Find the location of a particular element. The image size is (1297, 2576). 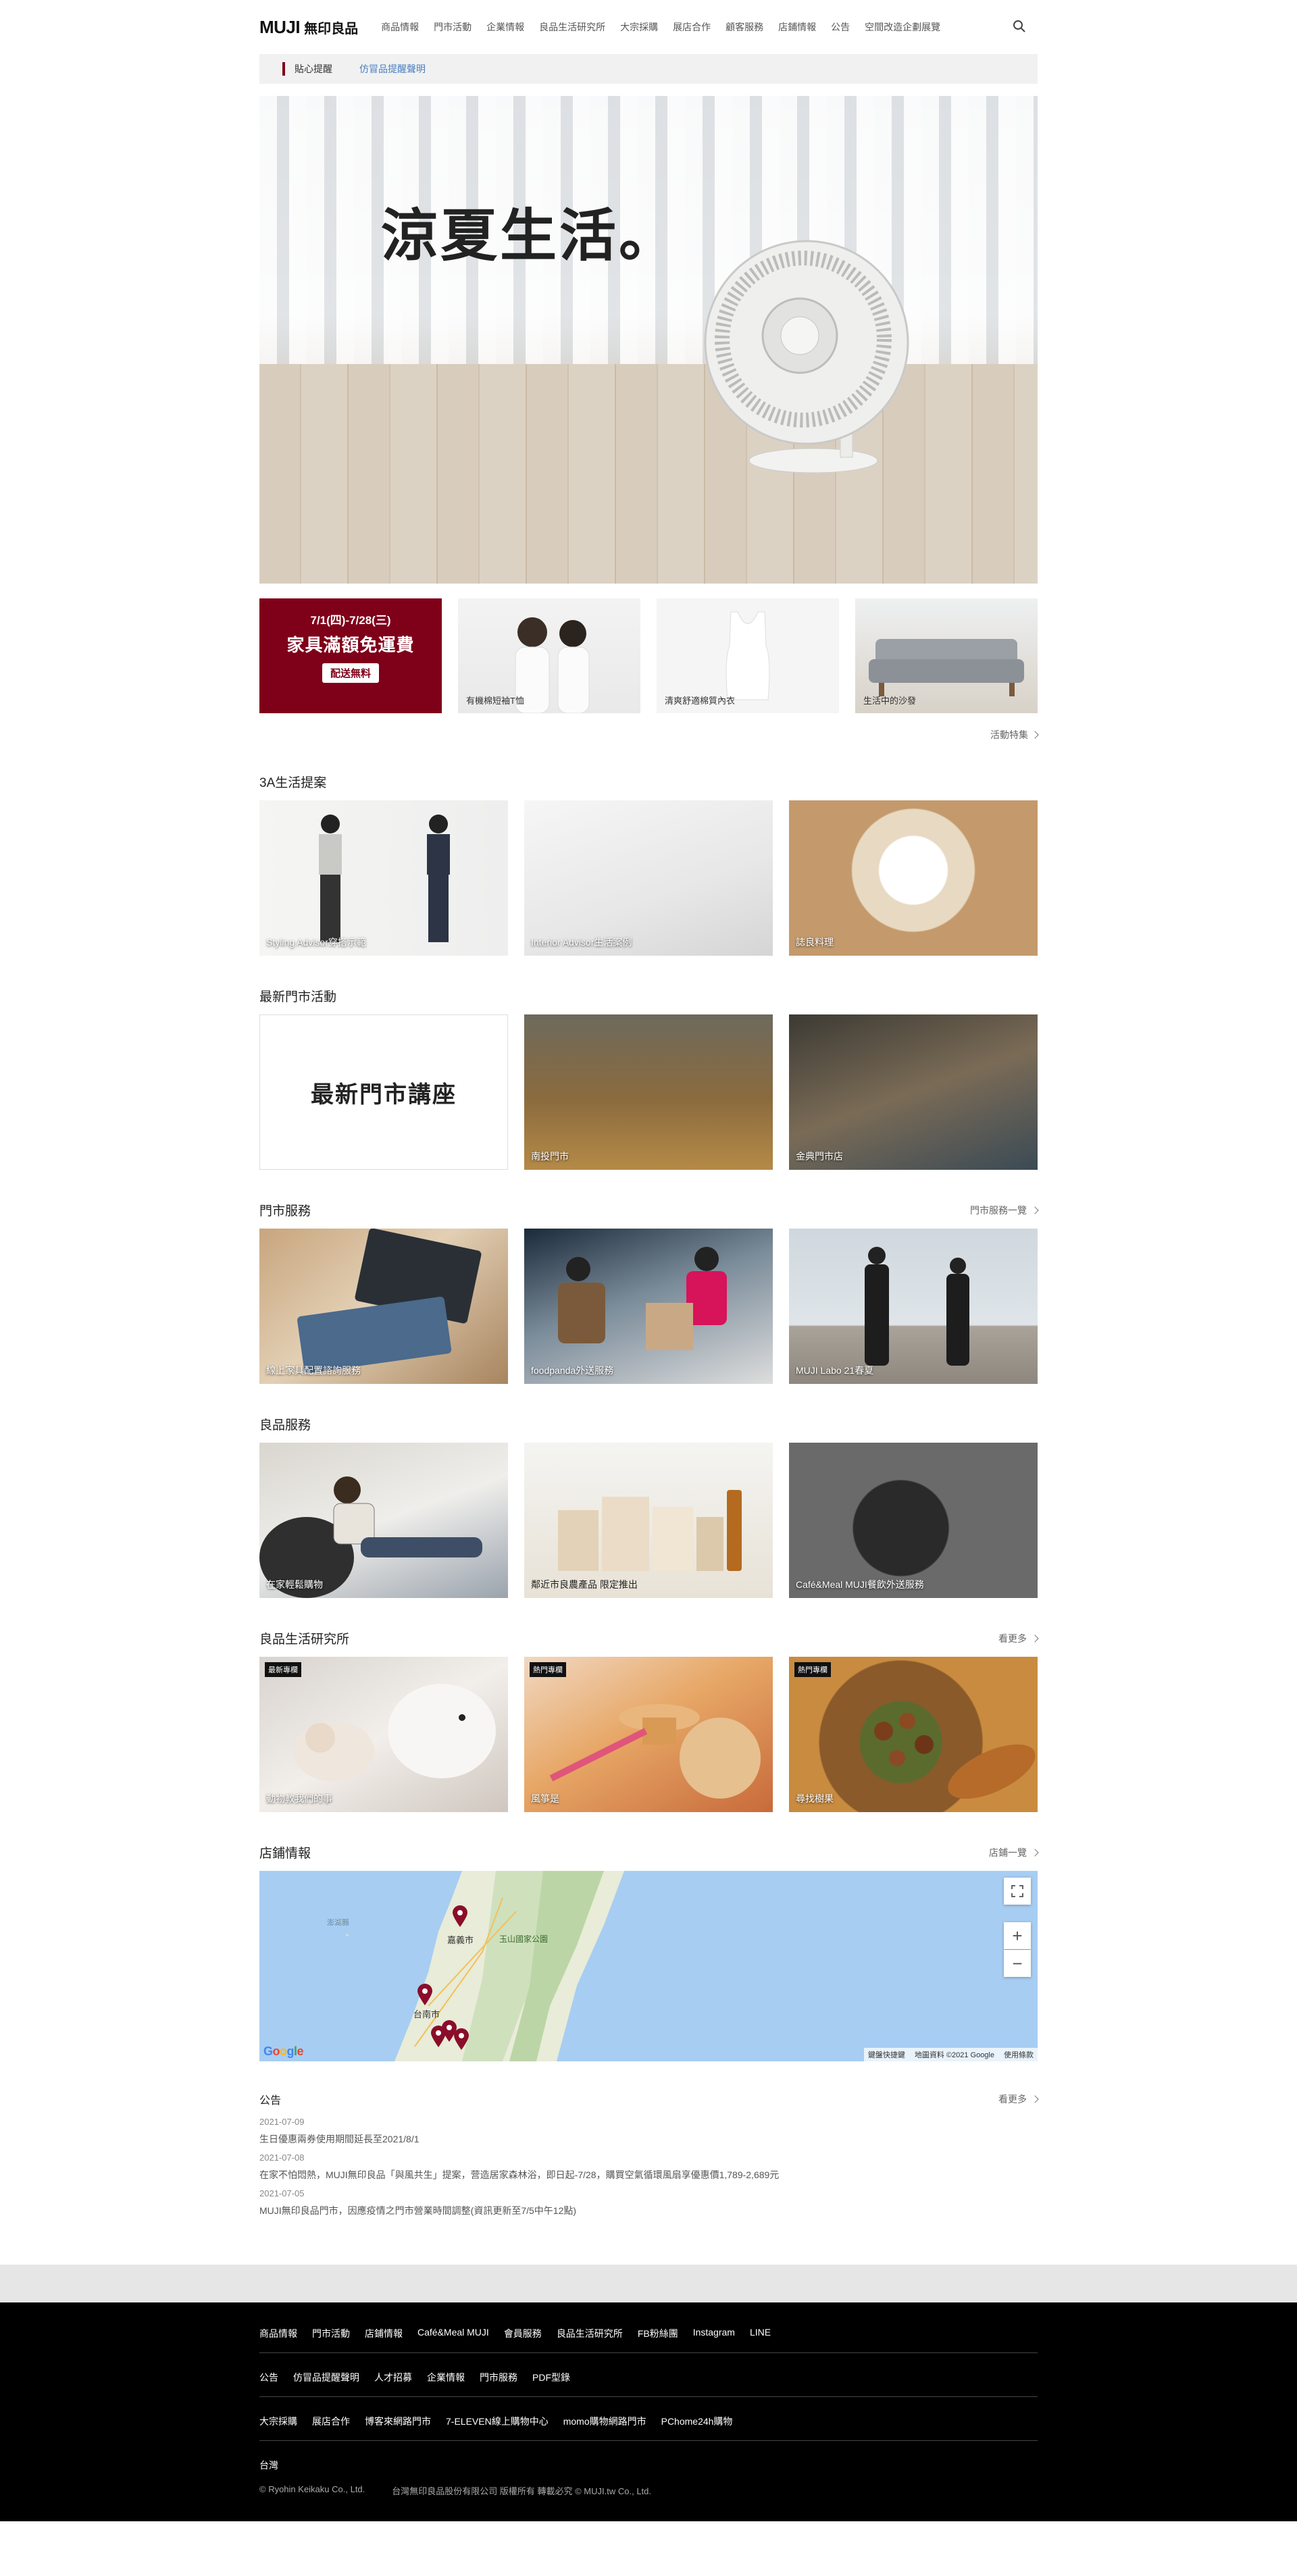

map-label-yushan: 玉山國家公園 is located at coordinates (524, 1939).